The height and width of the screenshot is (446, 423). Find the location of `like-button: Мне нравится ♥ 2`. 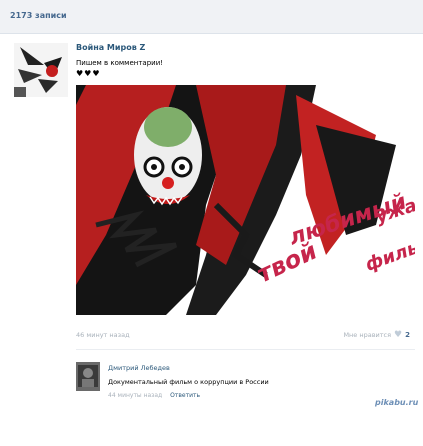

like-button: Мне нравится ♥ 2 is located at coordinates (376, 335).